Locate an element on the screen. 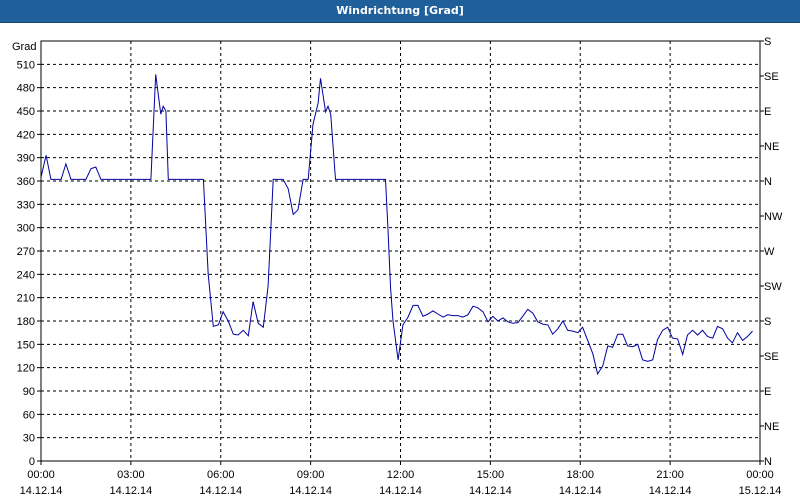 This screenshot has width=800, height=500. x-tick-date: 15.12.14 is located at coordinates (760, 491).